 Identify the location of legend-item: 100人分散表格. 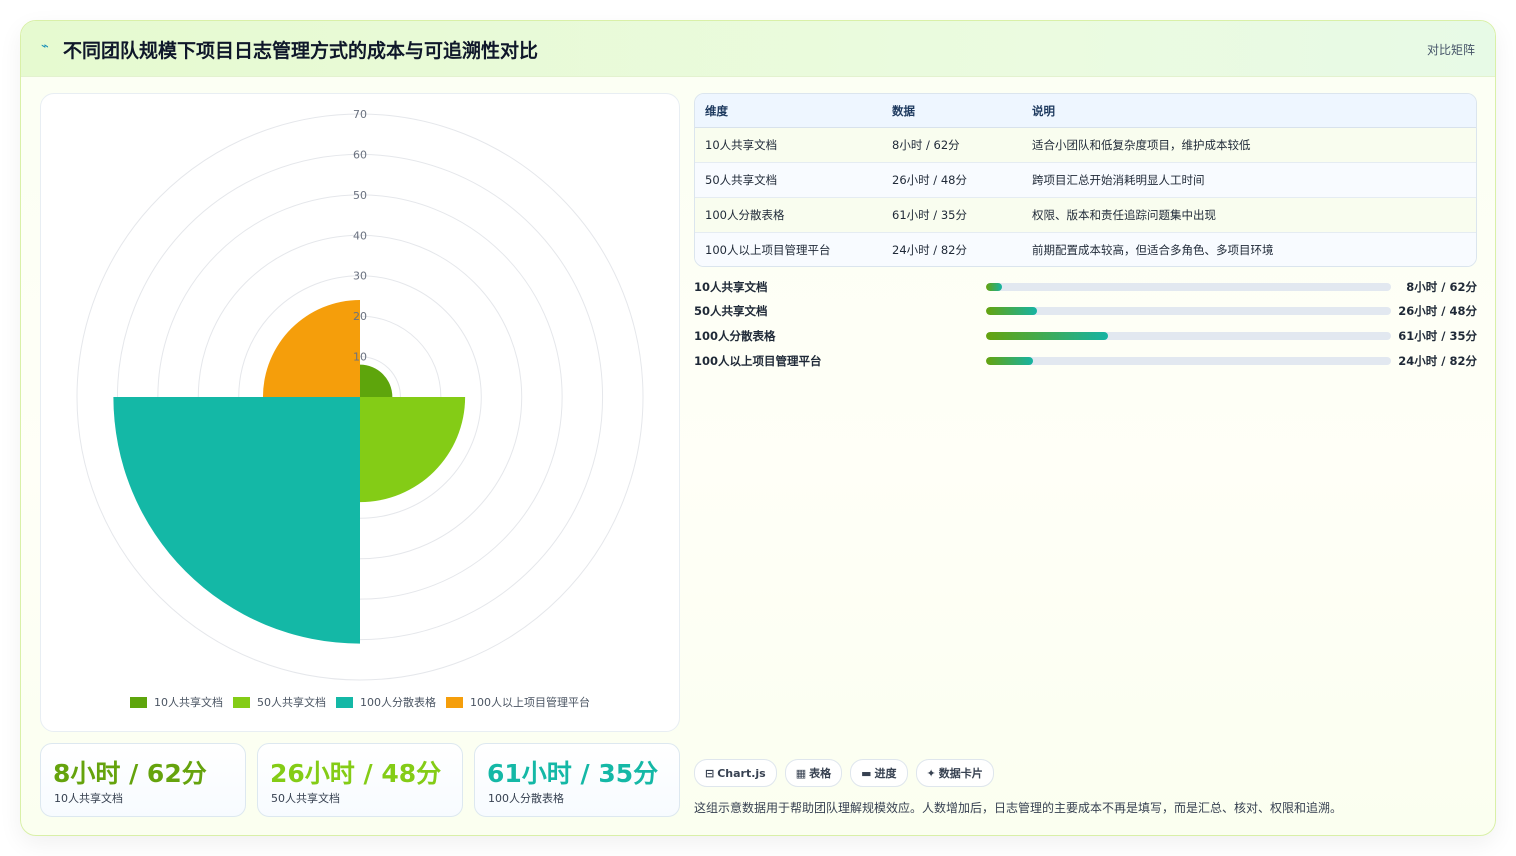
(386, 702).